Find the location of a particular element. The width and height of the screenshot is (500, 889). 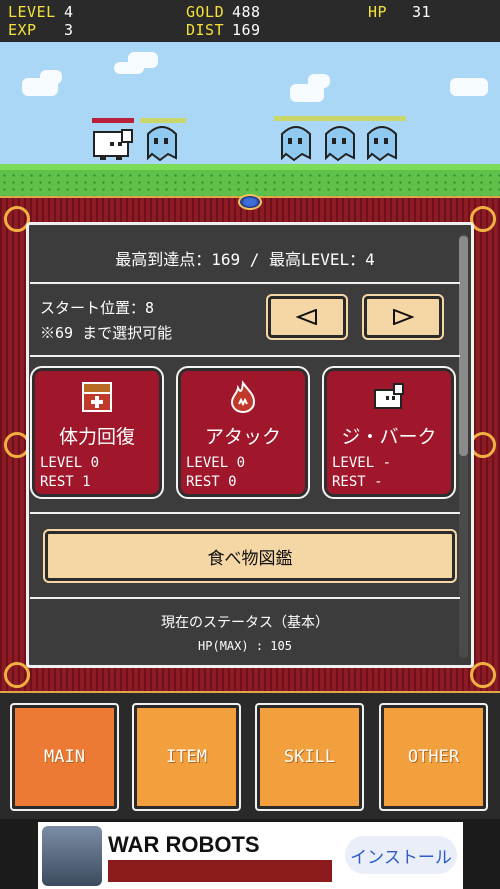

status-hp-max: HP(MAX) : 105 is located at coordinates (245, 646).